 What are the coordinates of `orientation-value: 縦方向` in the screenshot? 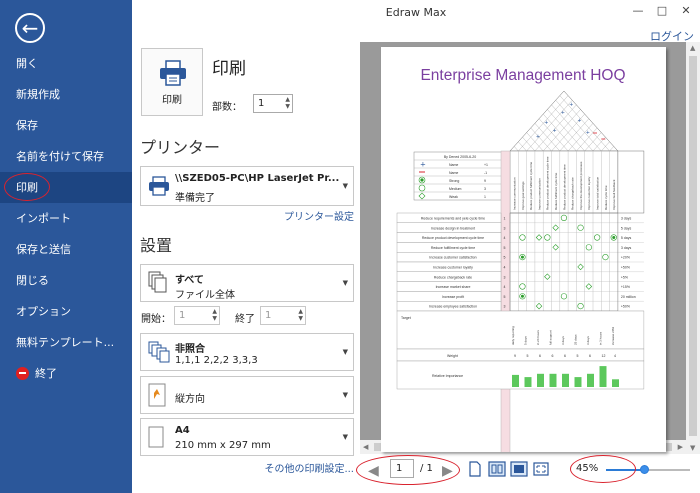 It's located at (190, 399).